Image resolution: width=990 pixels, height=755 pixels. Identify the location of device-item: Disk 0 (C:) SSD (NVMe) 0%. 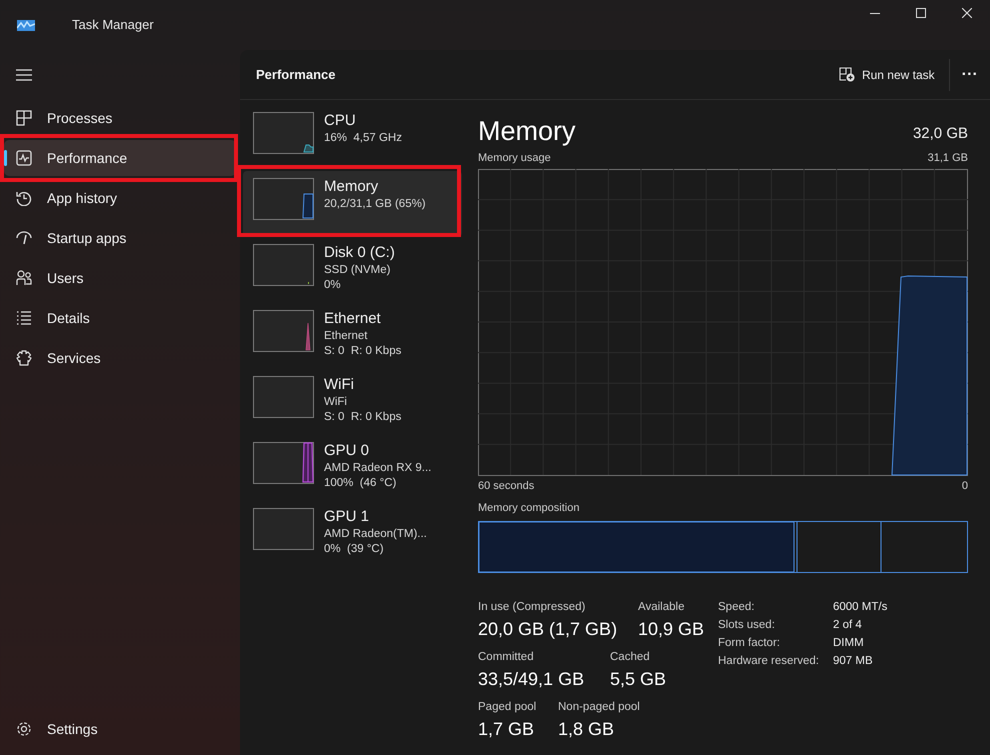
(352, 270).